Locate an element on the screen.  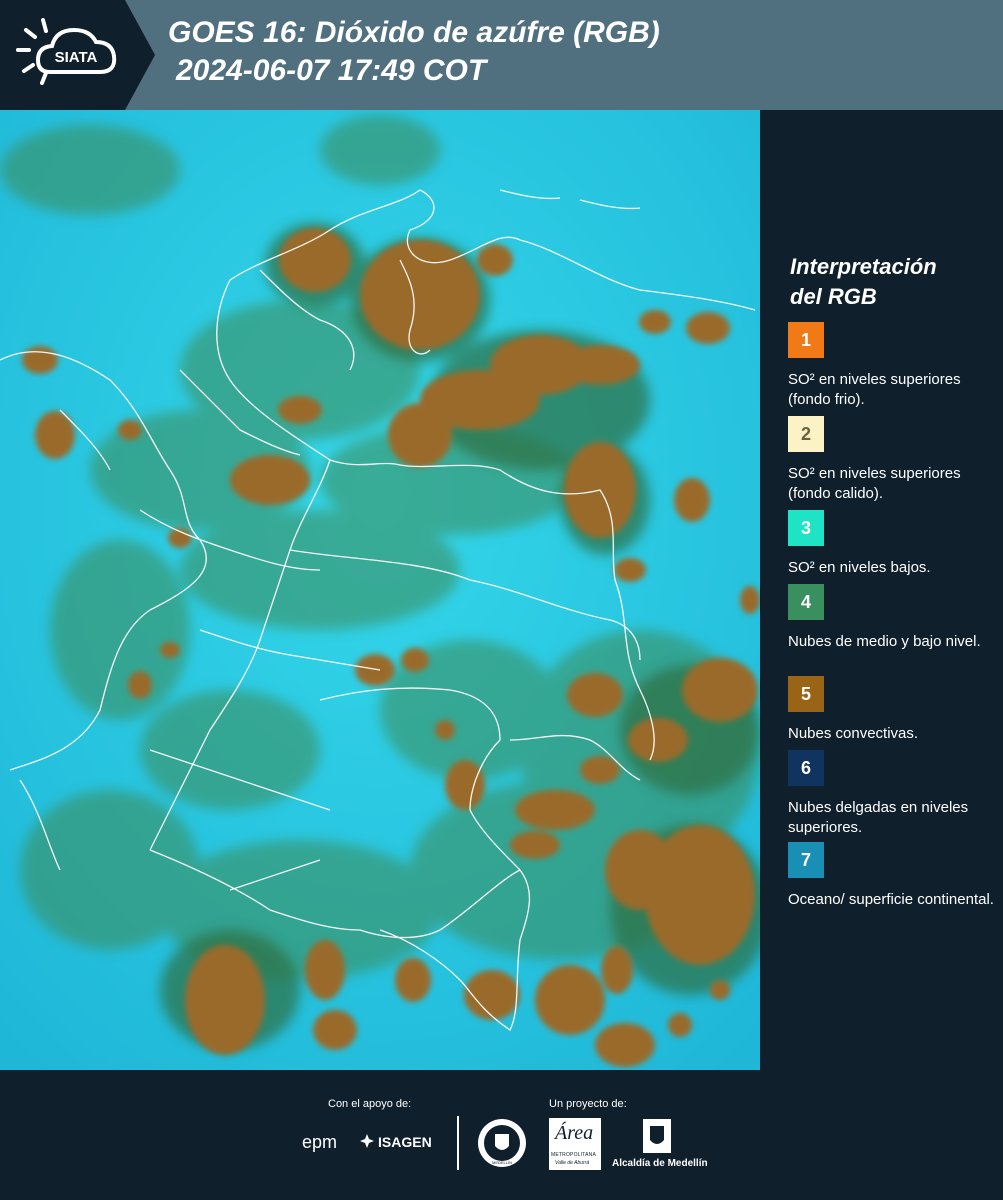
legend-item: 6 Nubes delgadas en niveles superiores. is located at coordinates (893, 794).